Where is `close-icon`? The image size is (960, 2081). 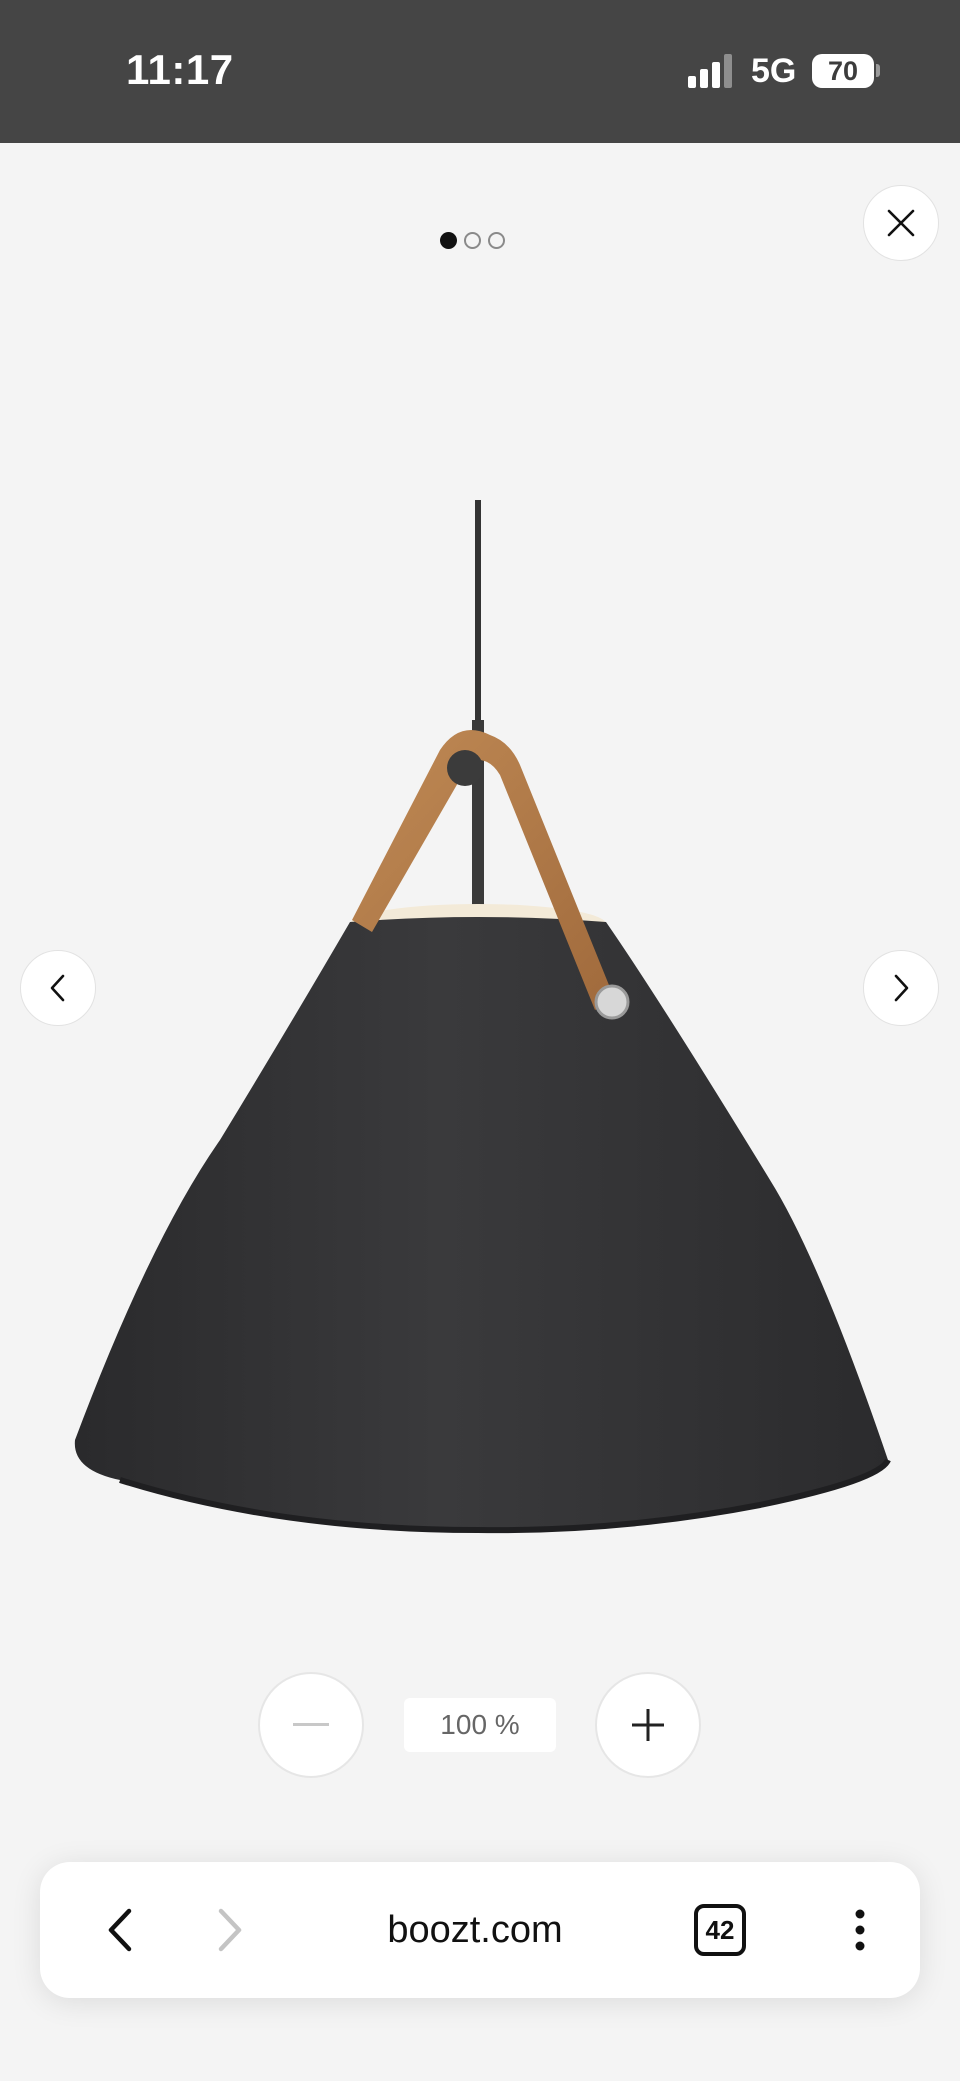
close-icon is located at coordinates (901, 223).